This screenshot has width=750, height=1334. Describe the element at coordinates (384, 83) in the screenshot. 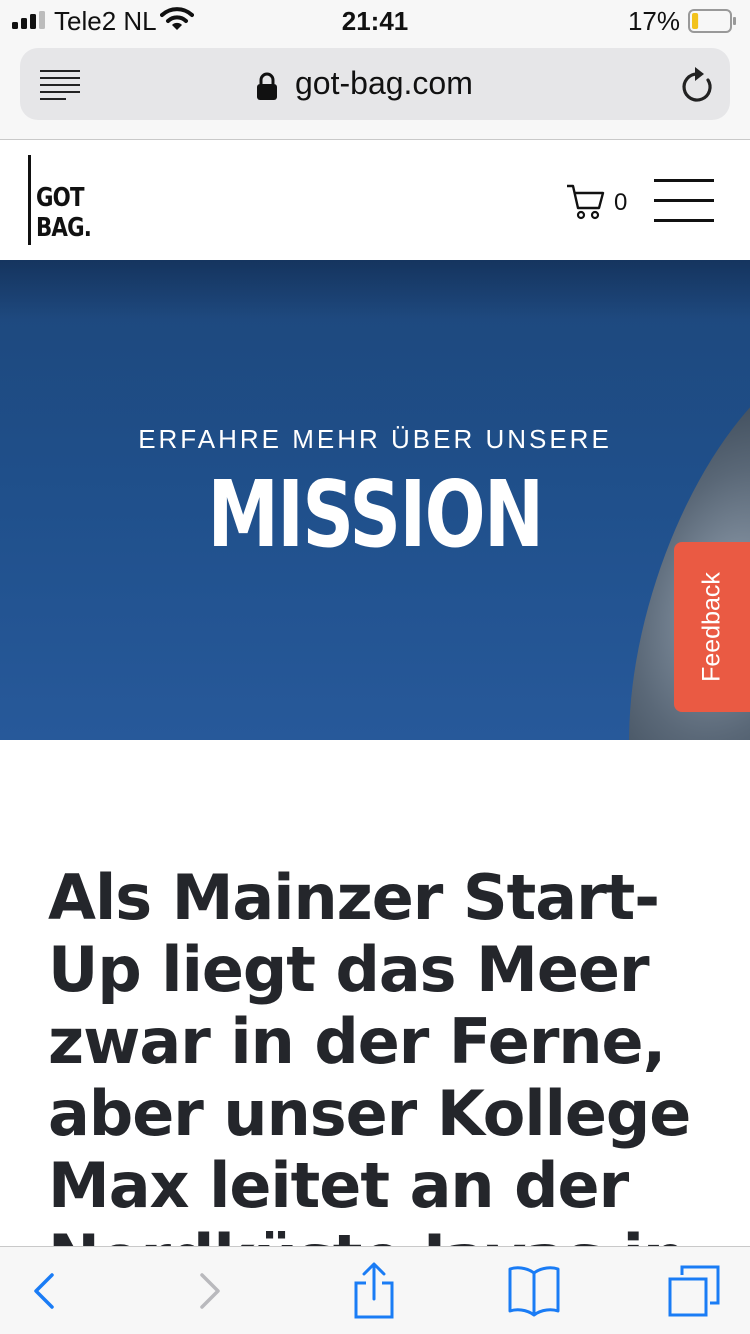

I see `url-text: got-bag.com` at that location.